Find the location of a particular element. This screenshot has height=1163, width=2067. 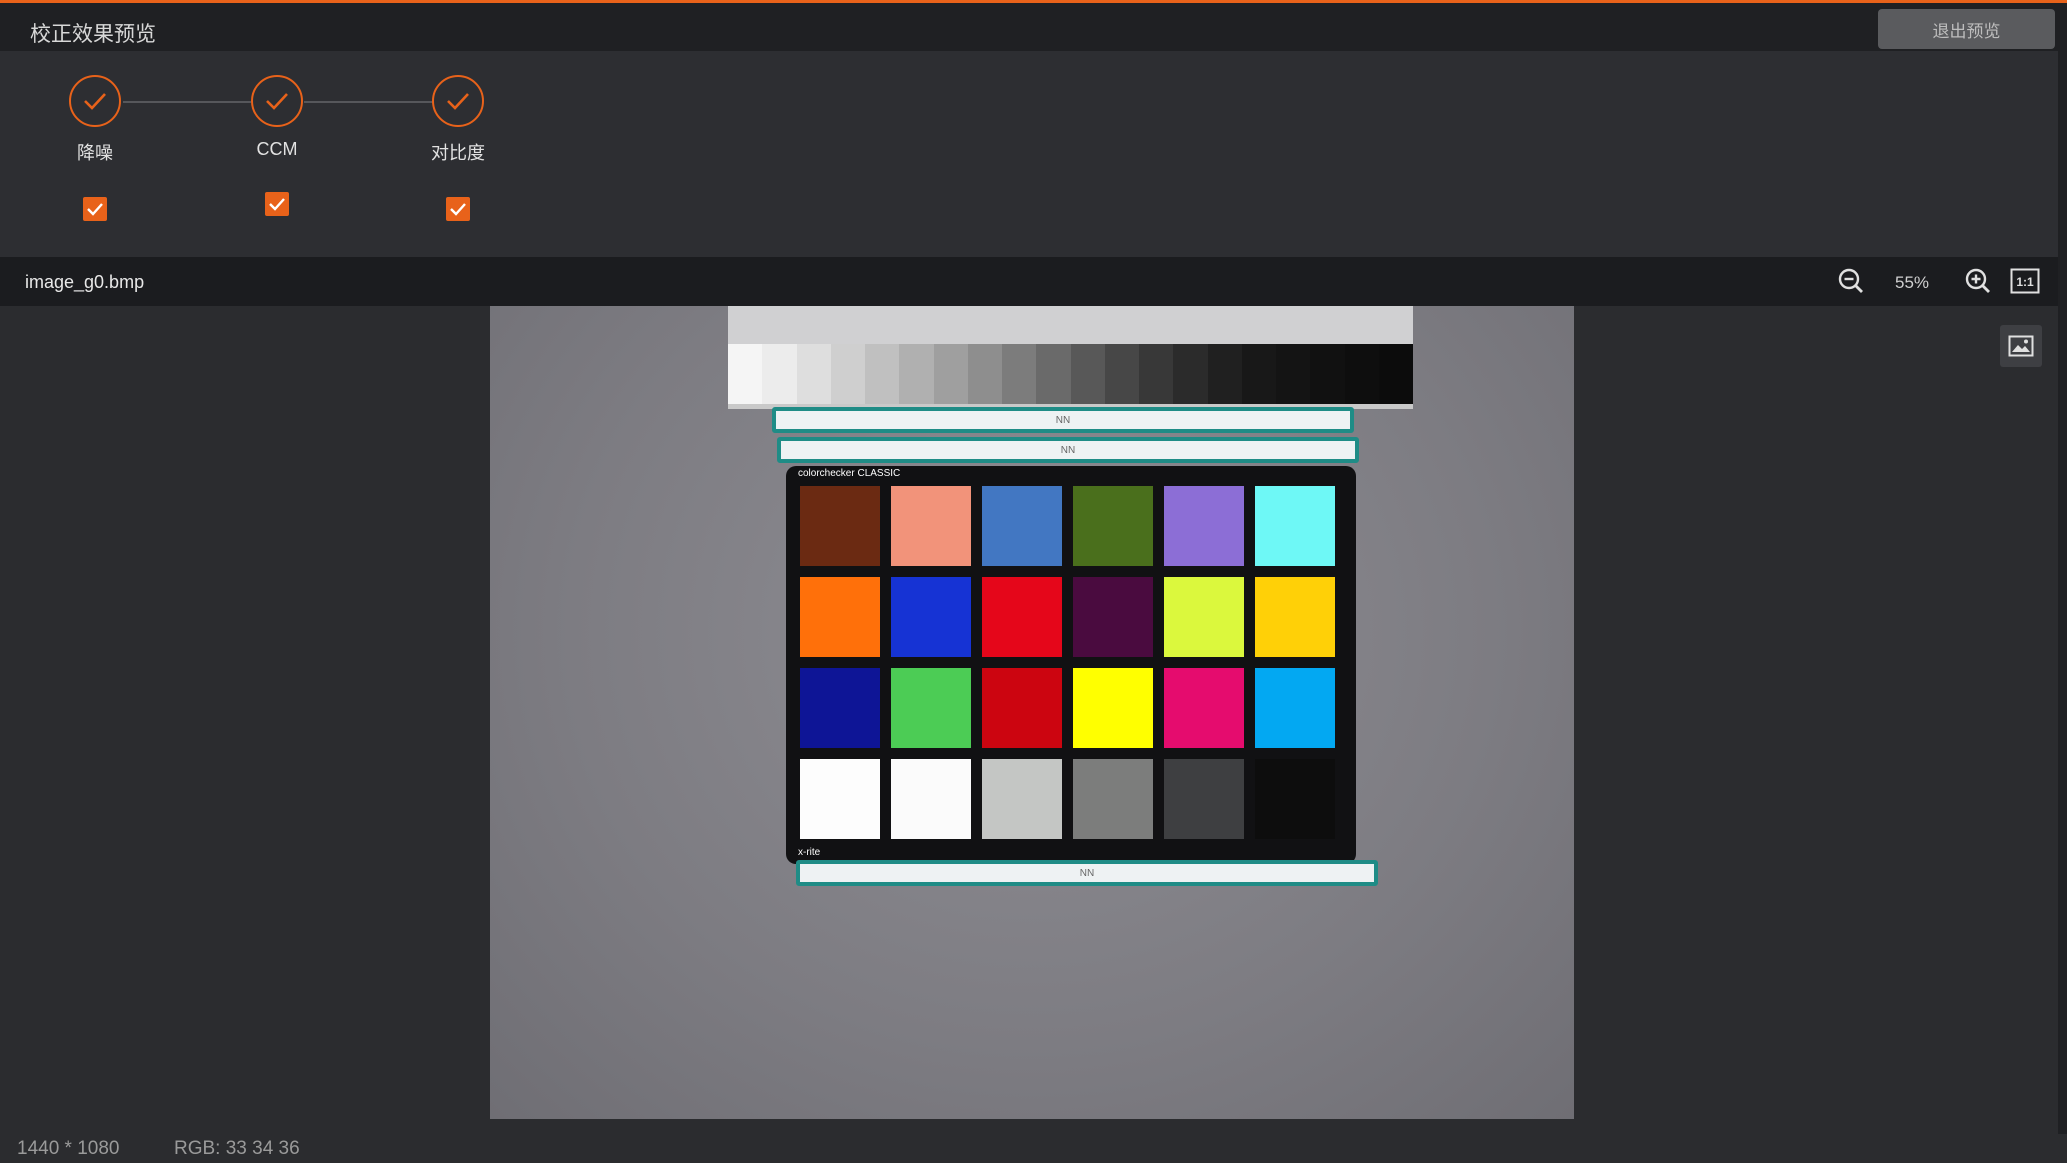

status-bar: 1440 * 1080 RGB: 33 34 36 is located at coordinates (1033, 1148).